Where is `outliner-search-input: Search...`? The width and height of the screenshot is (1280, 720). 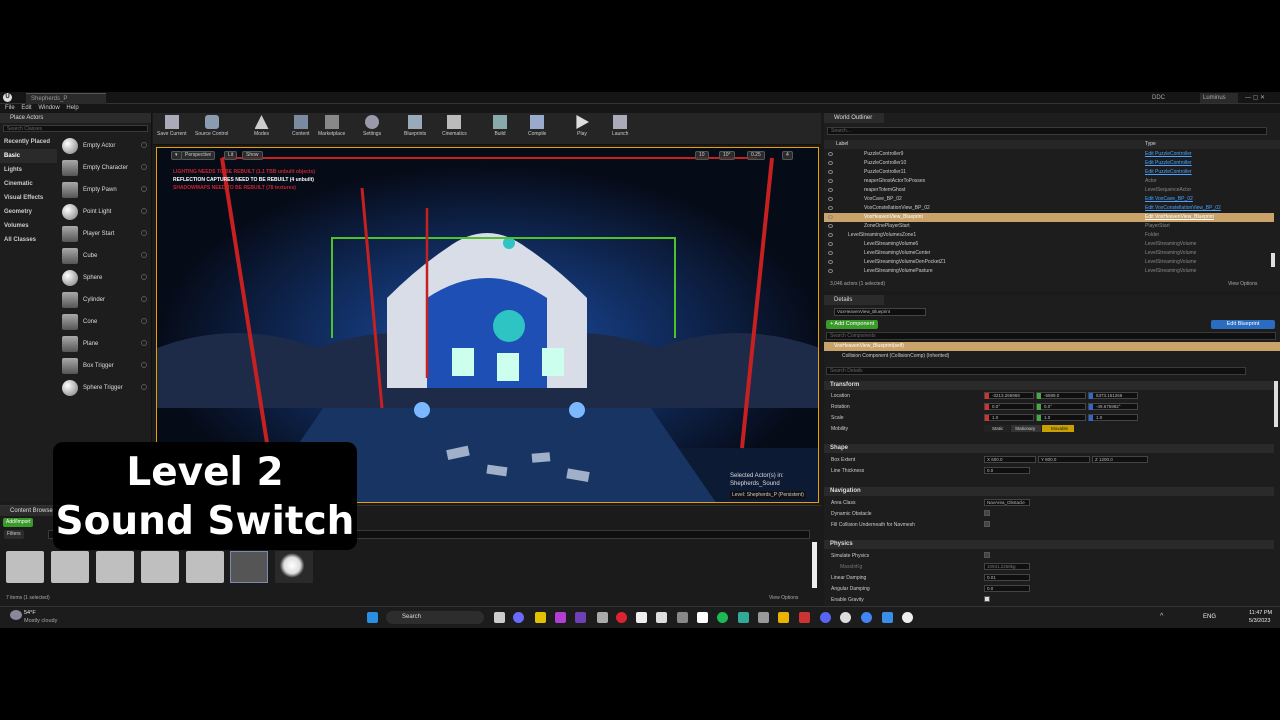 outliner-search-input: Search... is located at coordinates (1047, 131).